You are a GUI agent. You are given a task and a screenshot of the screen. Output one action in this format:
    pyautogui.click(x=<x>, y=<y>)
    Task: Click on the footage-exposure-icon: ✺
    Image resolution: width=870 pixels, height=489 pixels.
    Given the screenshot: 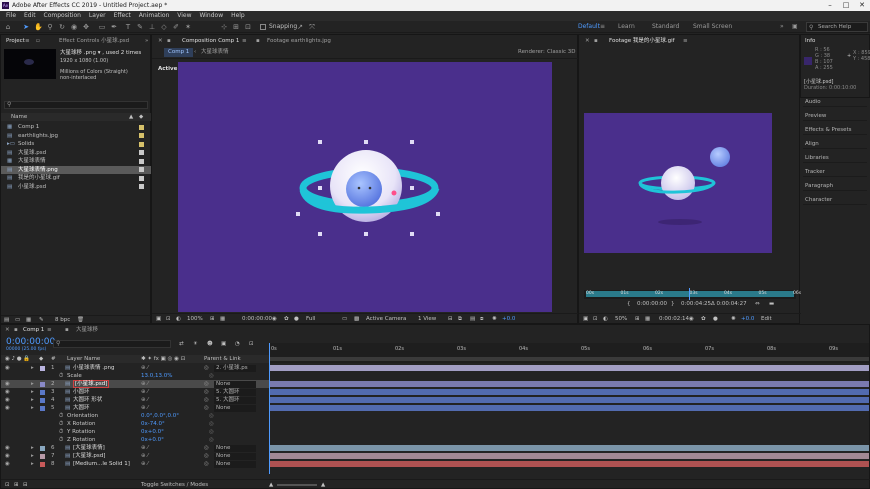 What is the action you would take?
    pyautogui.click(x=733, y=319)
    